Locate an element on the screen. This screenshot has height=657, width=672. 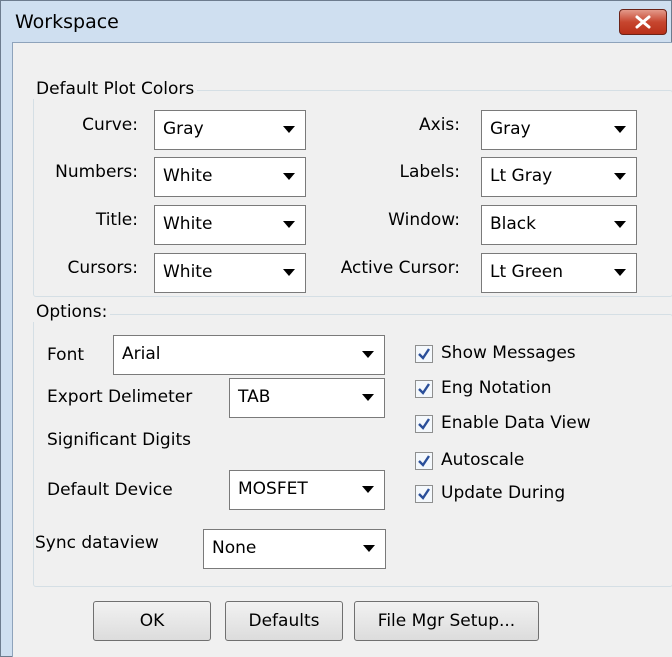
export-delimeter-select: TAB is located at coordinates (307, 398).